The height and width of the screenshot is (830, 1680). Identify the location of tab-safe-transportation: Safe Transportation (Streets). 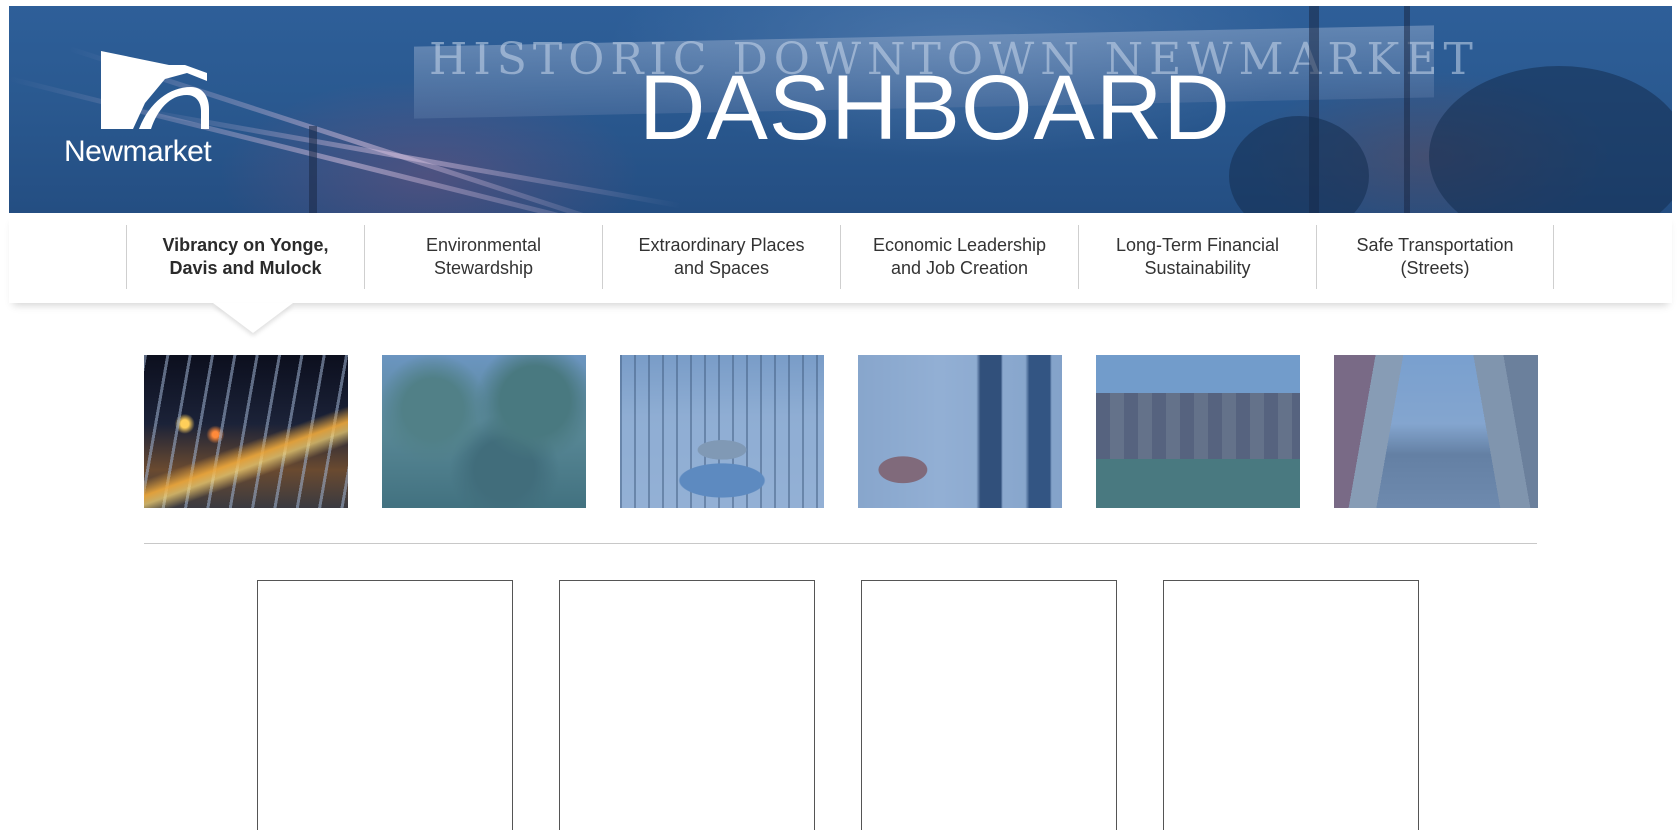
(1435, 257).